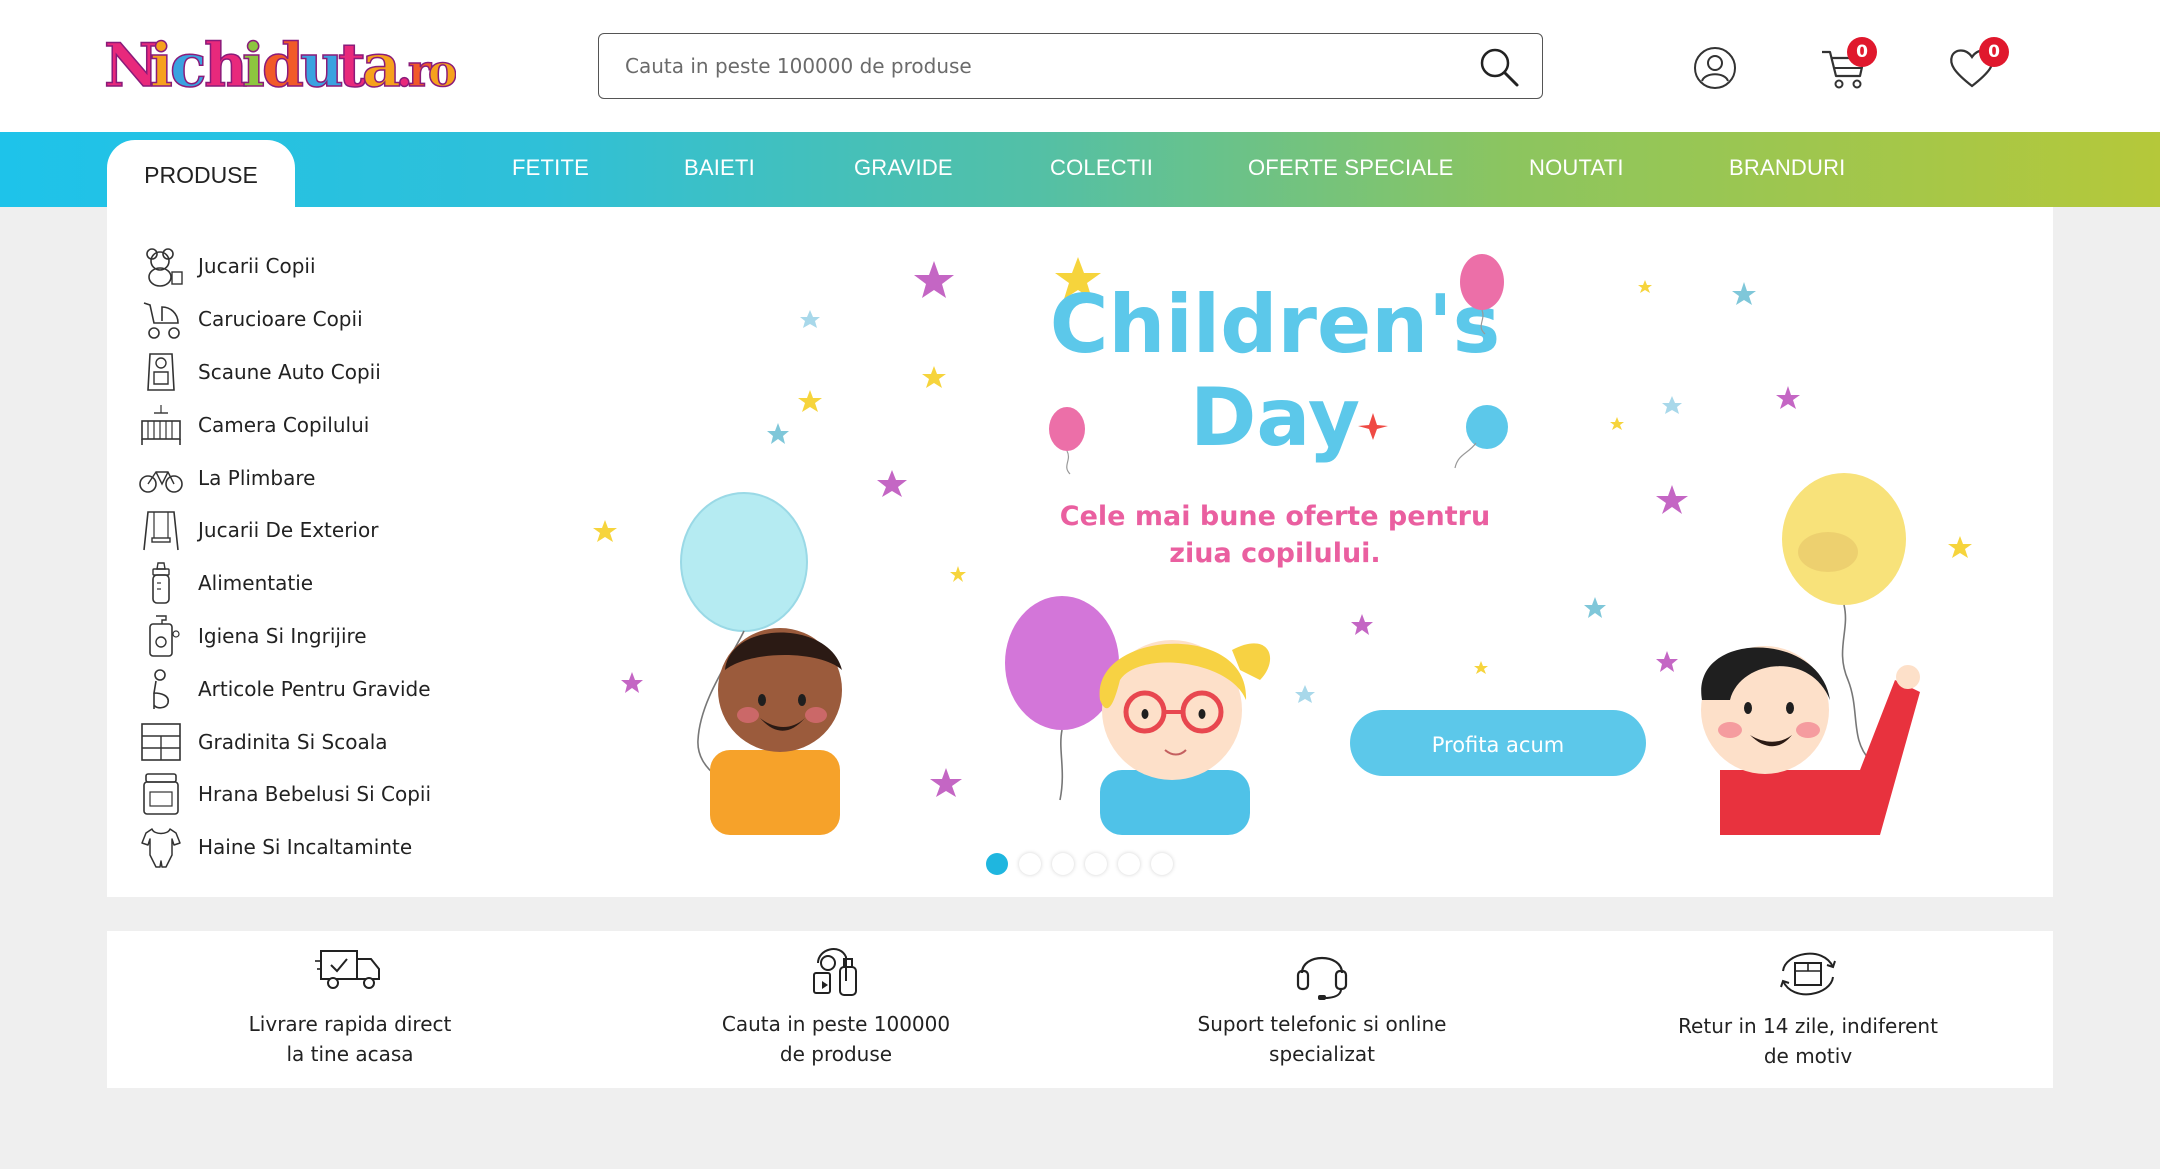 This screenshot has height=1169, width=2160. I want to click on category-label: Jucarii De Exterior, so click(288, 530).